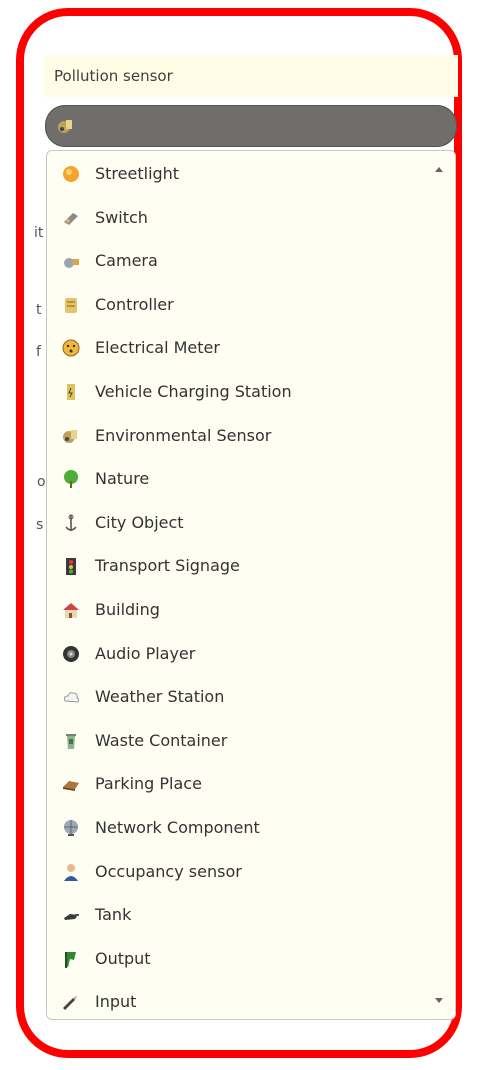 The height and width of the screenshot is (1070, 483). I want to click on list-item: Input, so click(247, 1002).